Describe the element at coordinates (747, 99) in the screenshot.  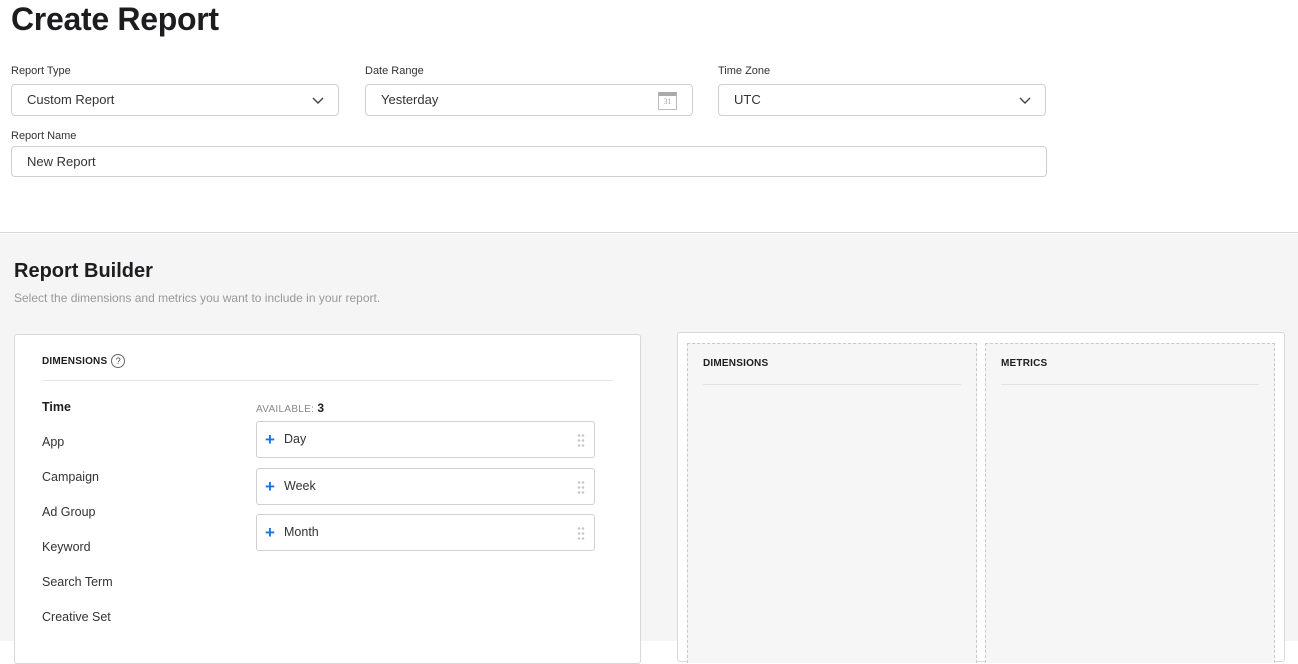
I see `time-zone-value: UTC` at that location.